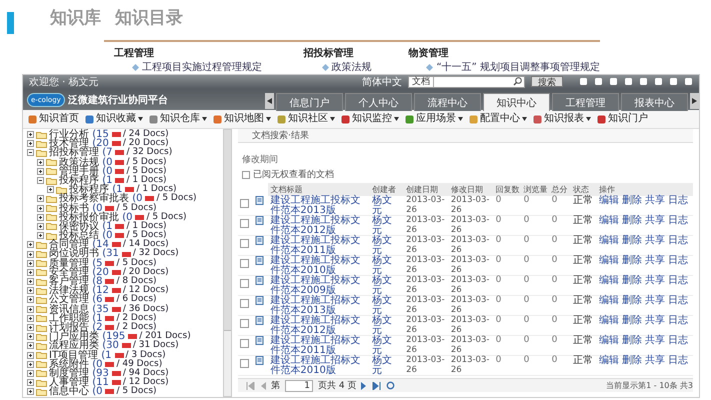  What do you see at coordinates (518, 67) in the screenshot?
I see `catalog-link: “十一五” 规划项目调整事项管理规定` at bounding box center [518, 67].